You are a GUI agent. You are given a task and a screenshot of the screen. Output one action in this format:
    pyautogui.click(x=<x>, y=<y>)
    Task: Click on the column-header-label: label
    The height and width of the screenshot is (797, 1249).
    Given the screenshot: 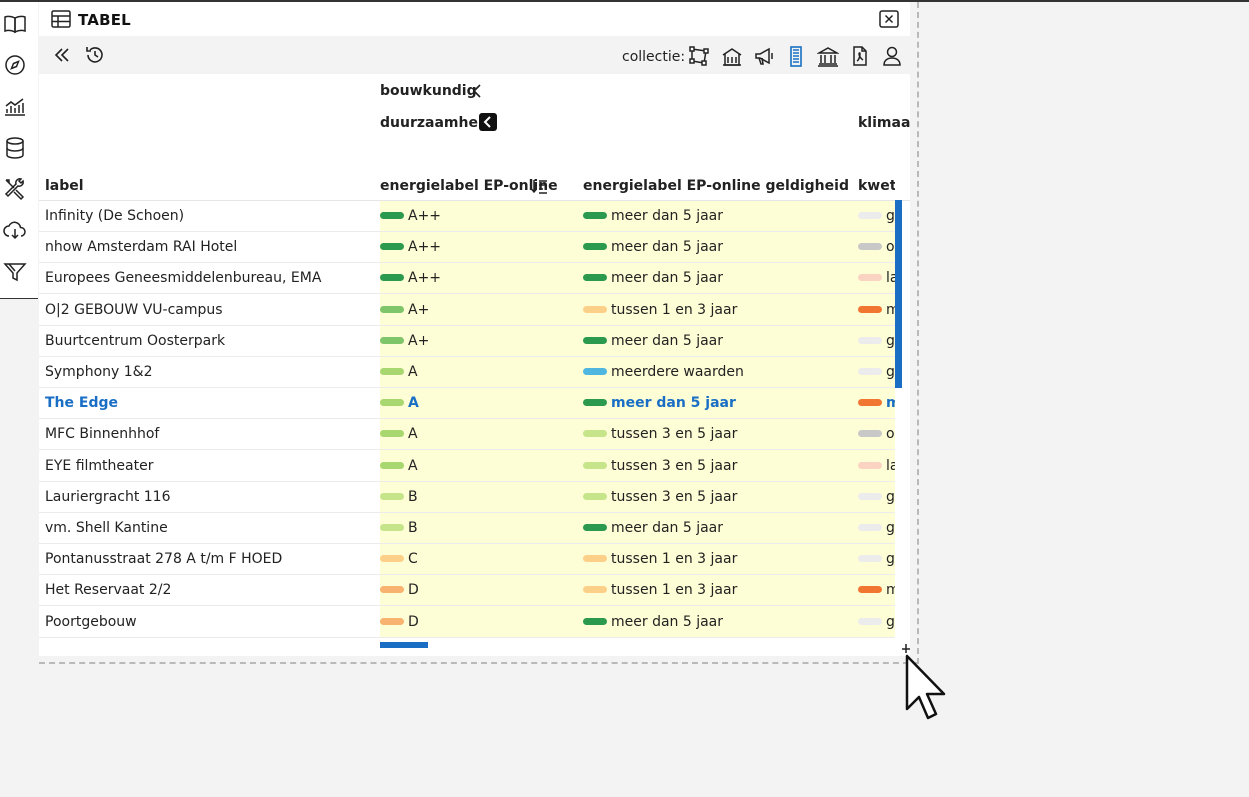 What is the action you would take?
    pyautogui.click(x=64, y=186)
    